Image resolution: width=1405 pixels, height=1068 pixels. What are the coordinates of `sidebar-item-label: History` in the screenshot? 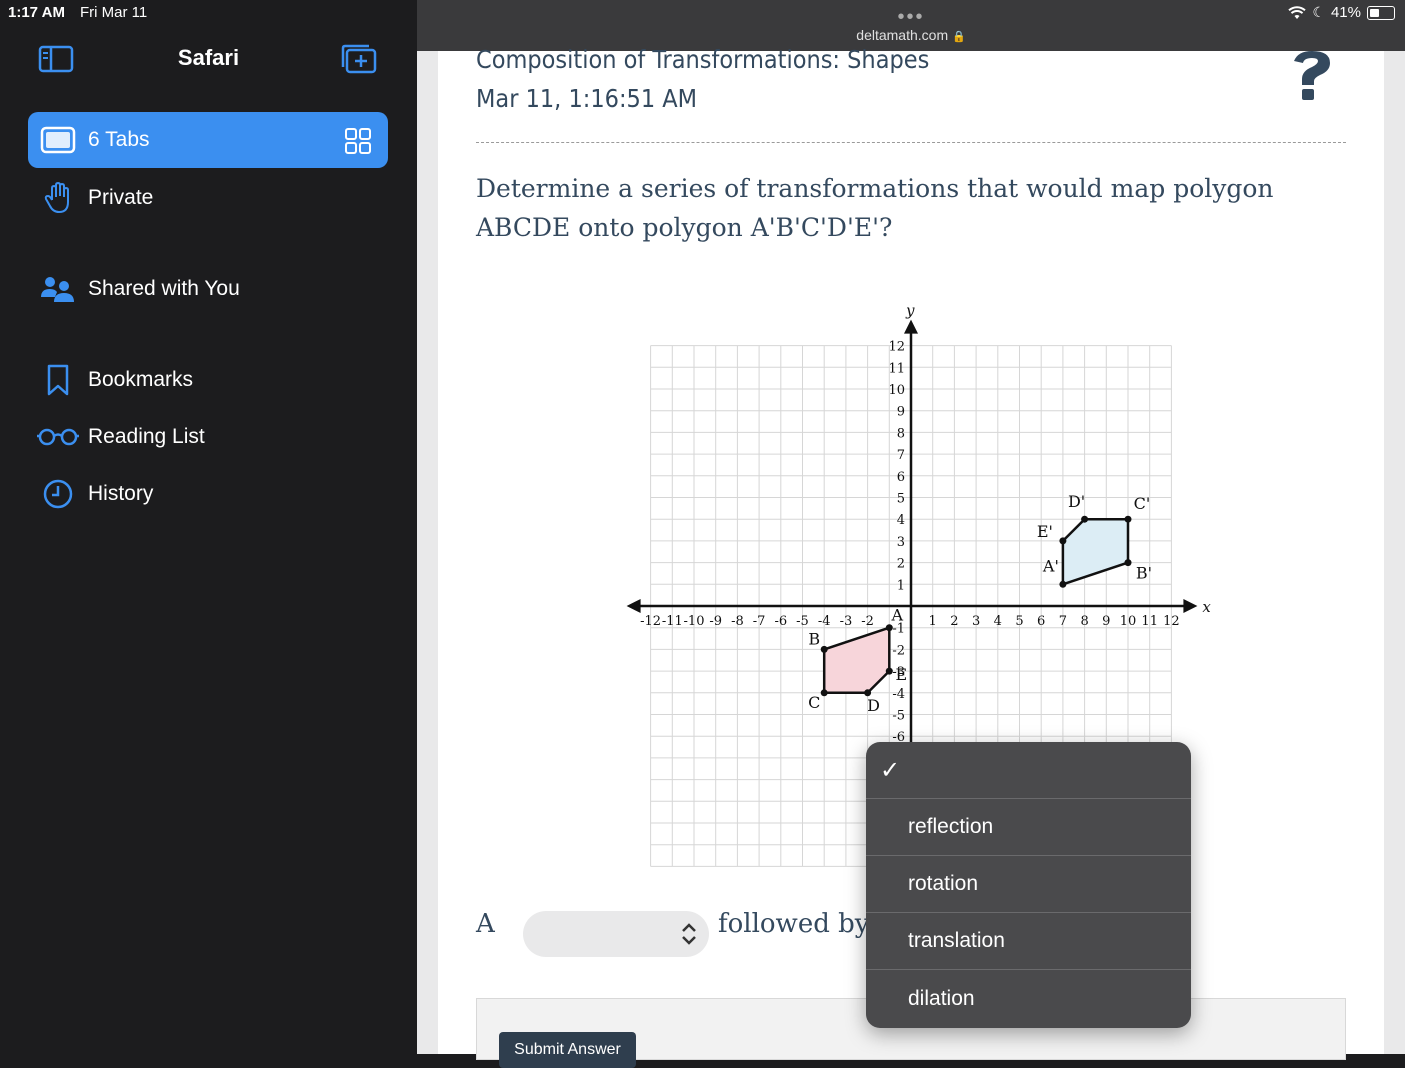 It's located at (121, 493).